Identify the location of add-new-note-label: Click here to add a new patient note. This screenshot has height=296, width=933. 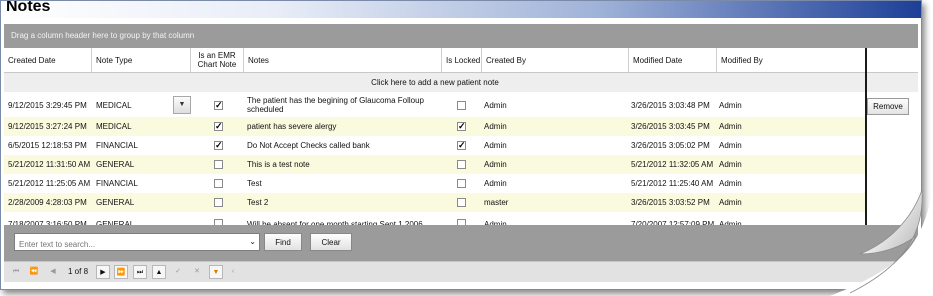
(435, 82).